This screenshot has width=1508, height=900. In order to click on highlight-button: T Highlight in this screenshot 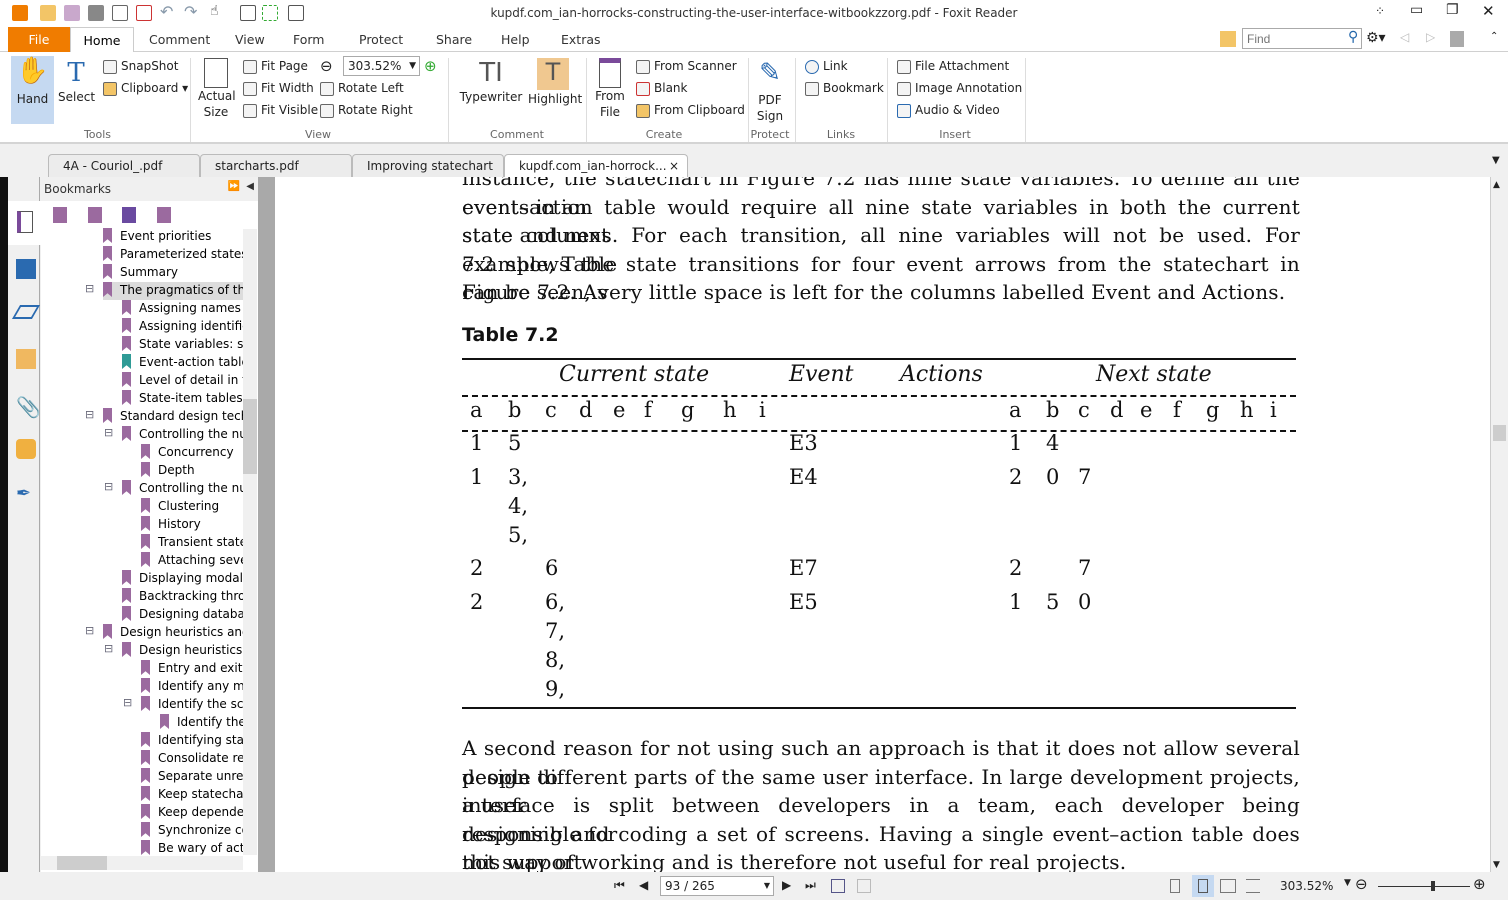, I will do `click(555, 82)`.